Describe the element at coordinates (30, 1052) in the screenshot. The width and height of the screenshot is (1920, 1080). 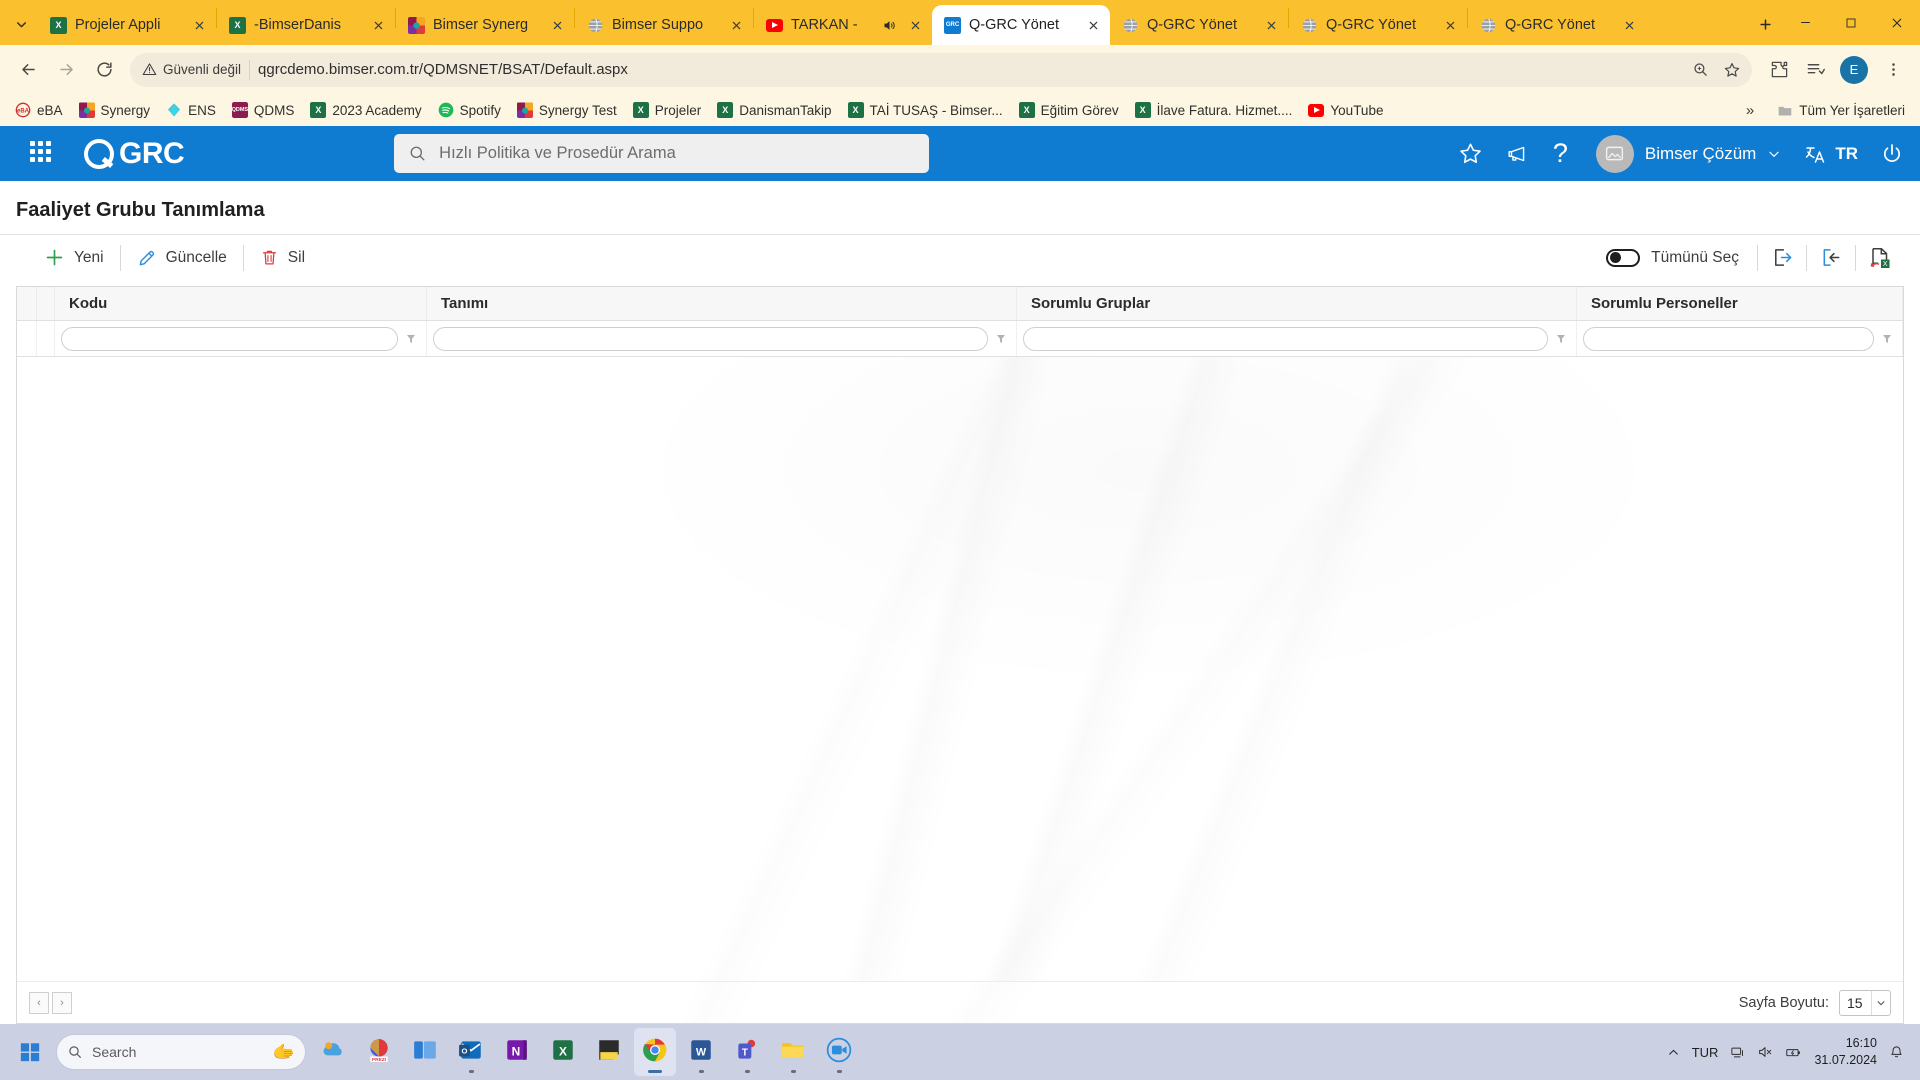
I see `windows-start-icon` at that location.